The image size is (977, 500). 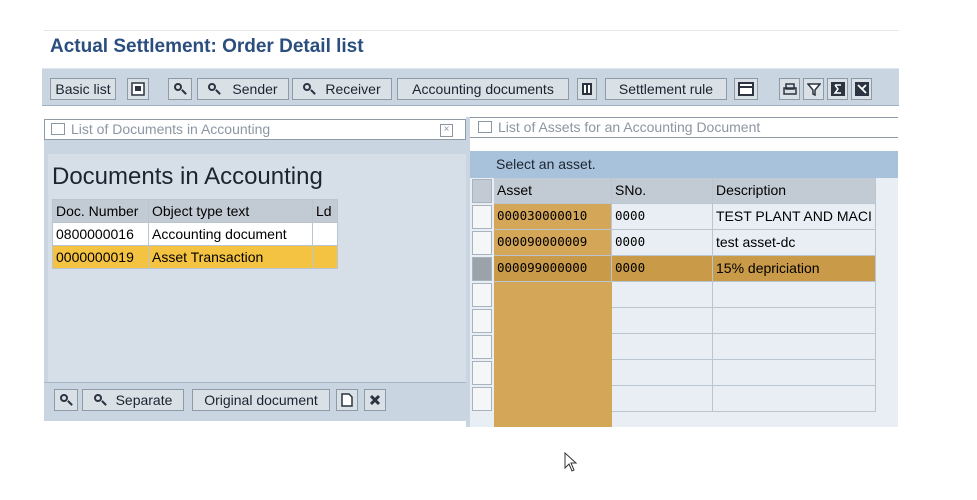 I want to click on find-icon-receiver, so click(x=309, y=89).